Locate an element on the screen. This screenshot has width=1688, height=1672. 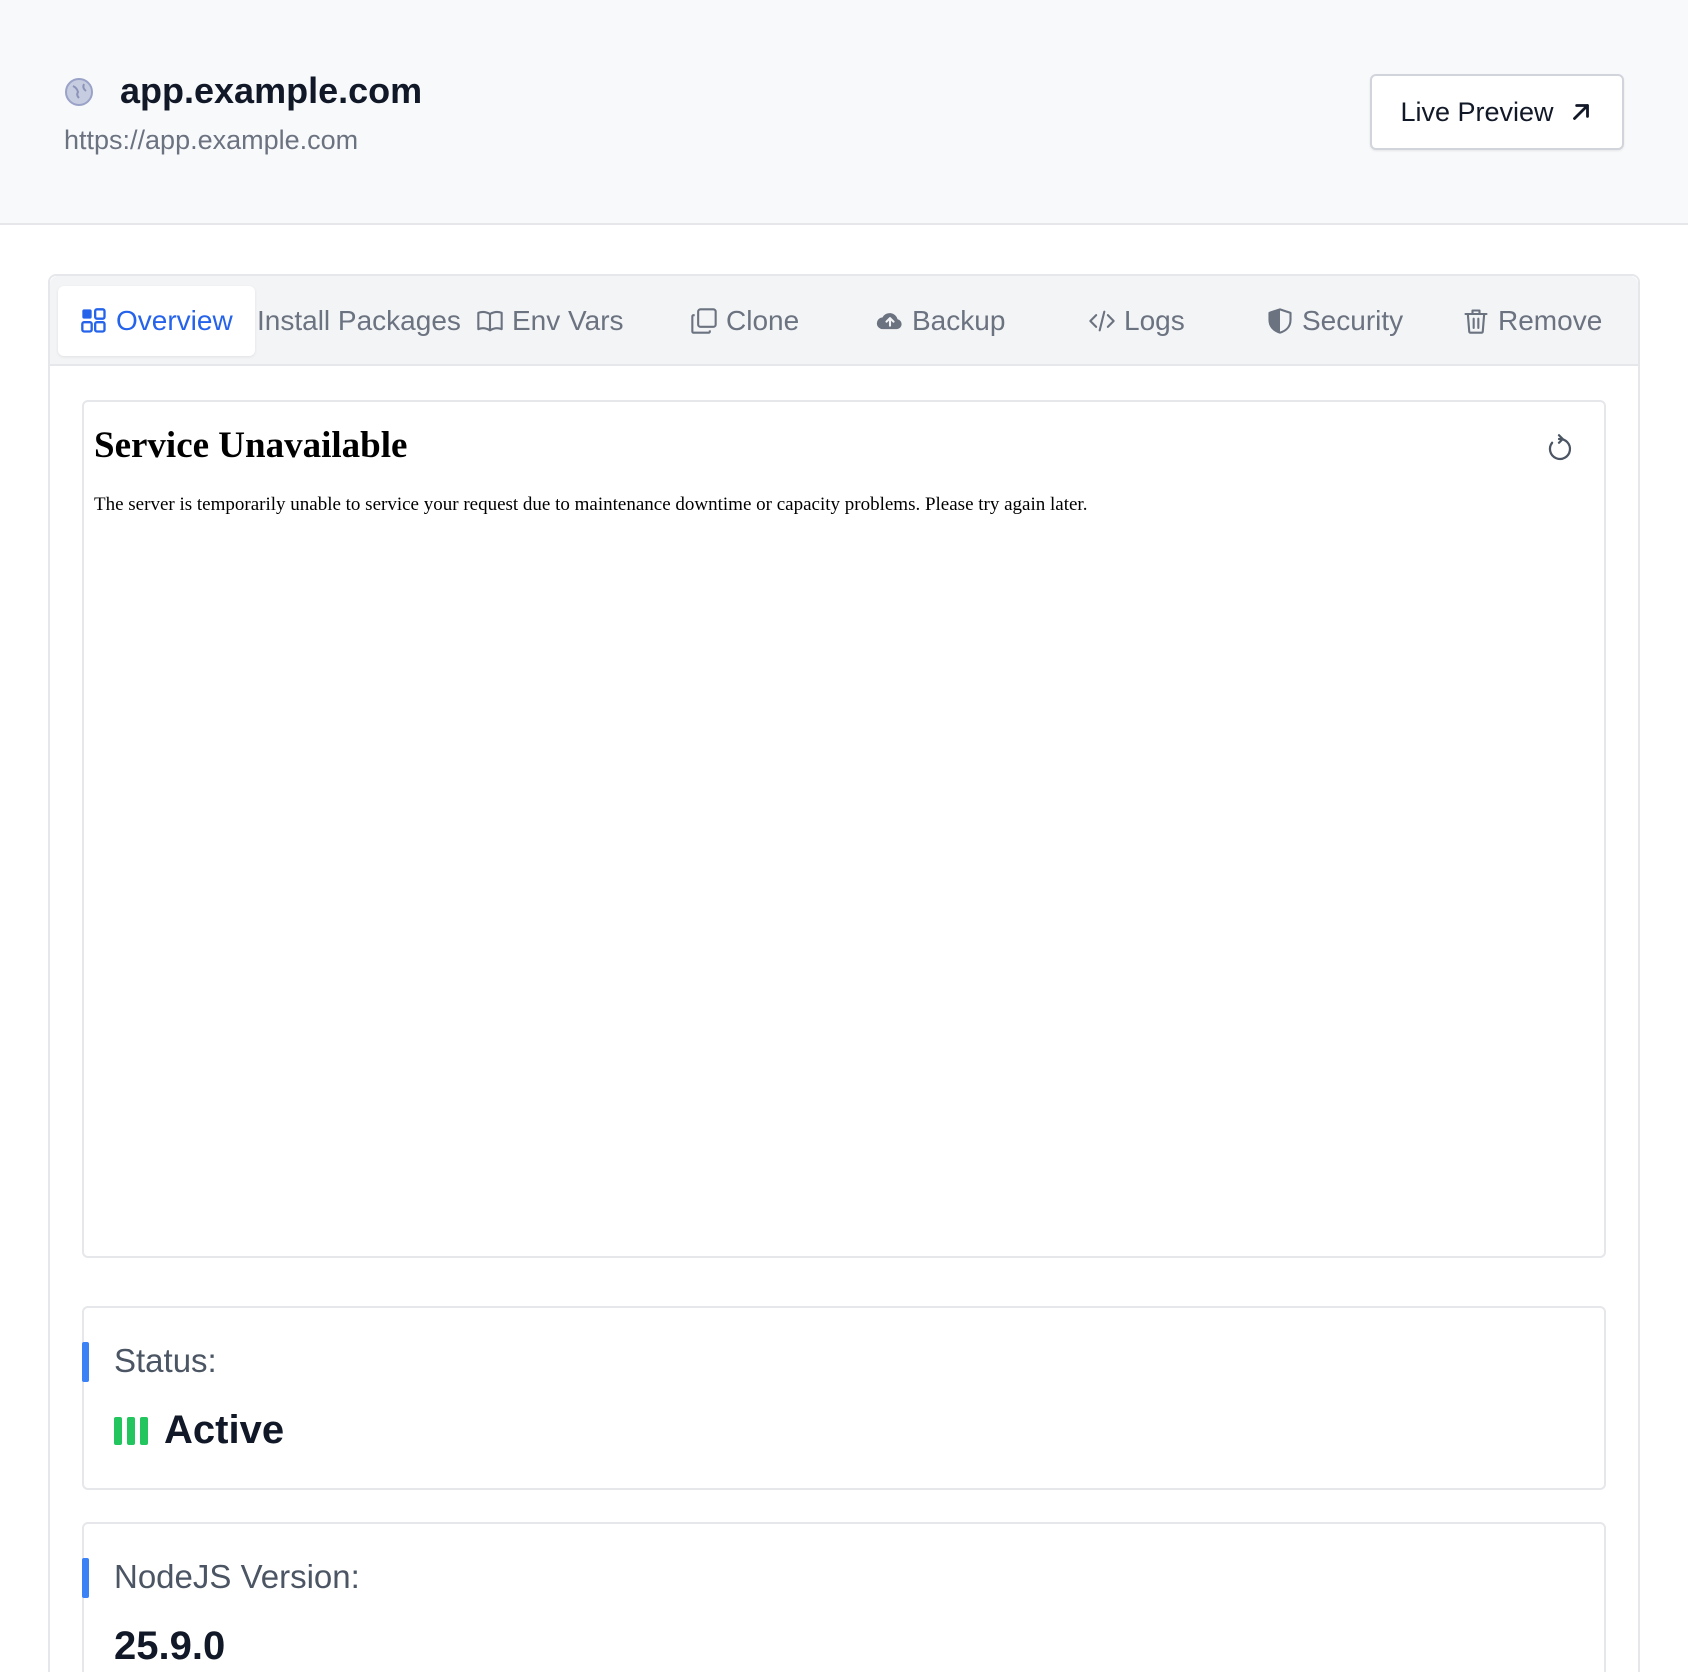
tab-overview: Overview is located at coordinates (156, 321).